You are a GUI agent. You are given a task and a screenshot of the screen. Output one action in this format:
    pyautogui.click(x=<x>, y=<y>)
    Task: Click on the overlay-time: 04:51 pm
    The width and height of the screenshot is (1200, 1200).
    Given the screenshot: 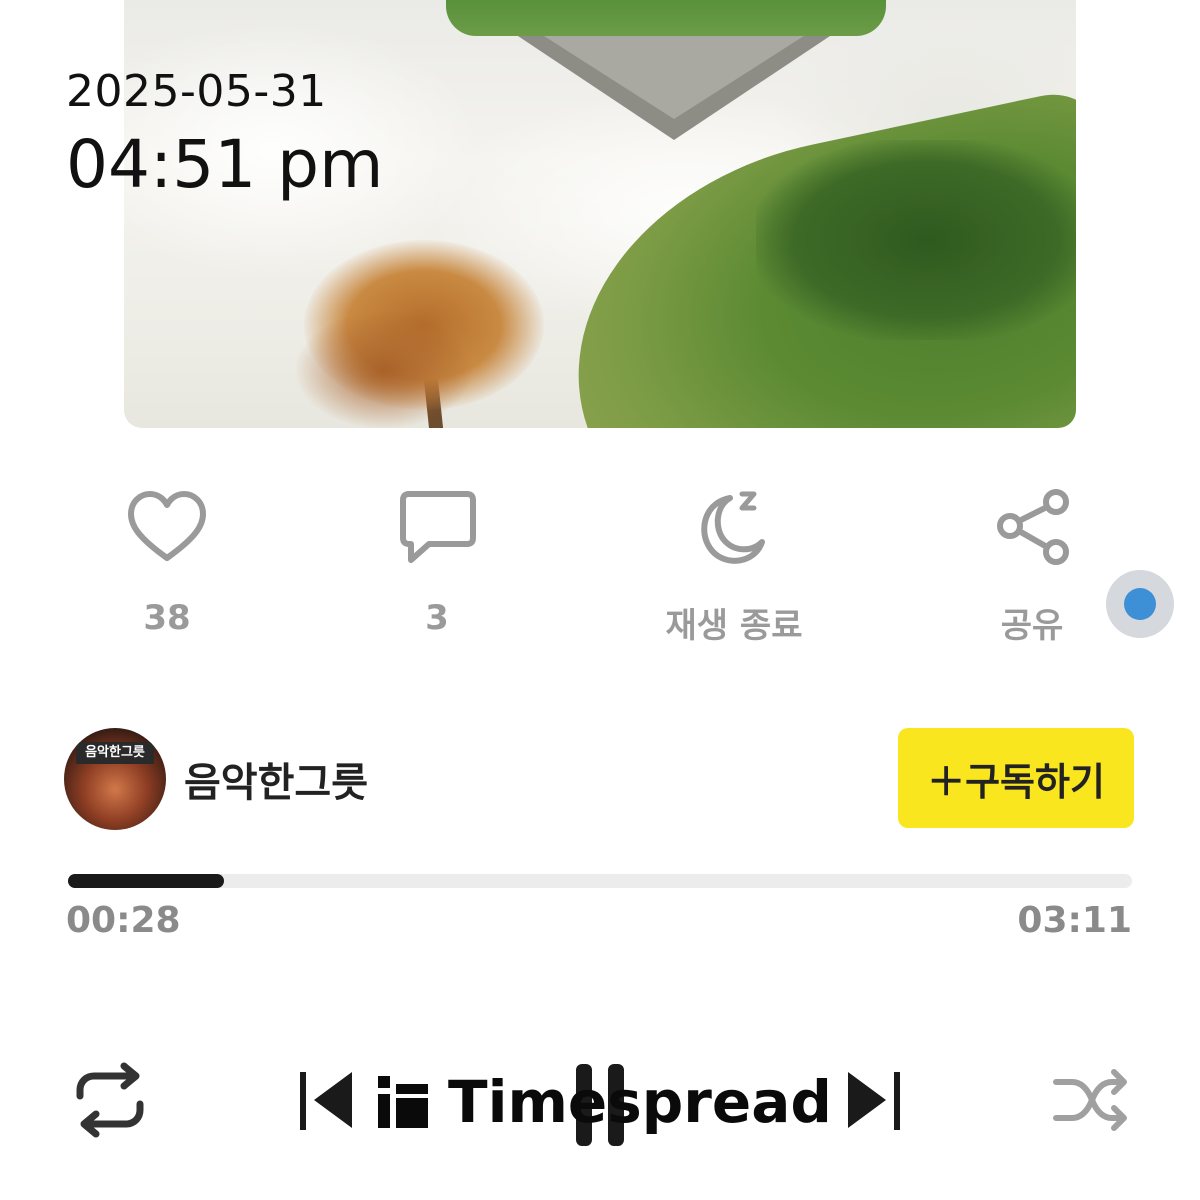 What is the action you would take?
    pyautogui.click(x=225, y=164)
    